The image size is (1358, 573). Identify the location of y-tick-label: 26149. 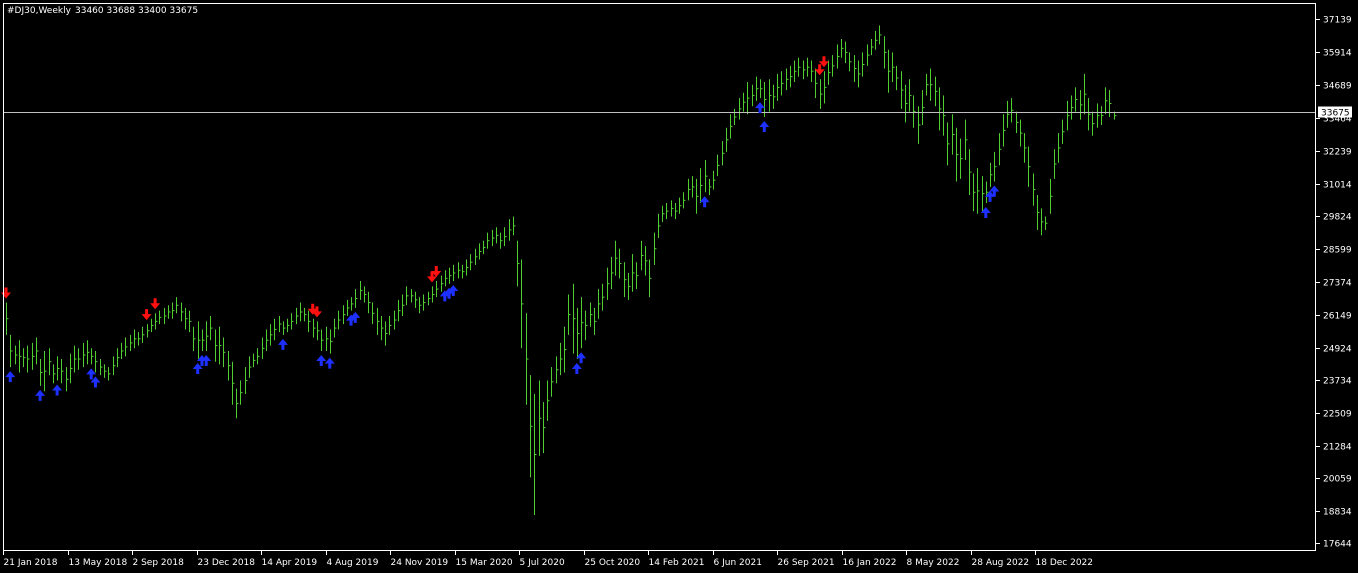
(1337, 317).